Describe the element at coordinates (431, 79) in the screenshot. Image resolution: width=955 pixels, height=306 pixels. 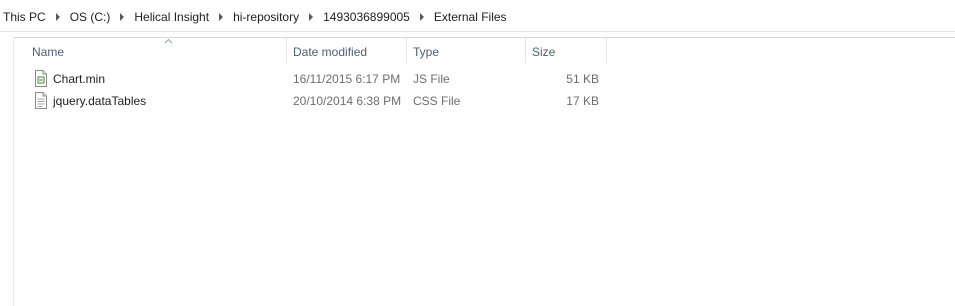
I see `file-type: JS File` at that location.